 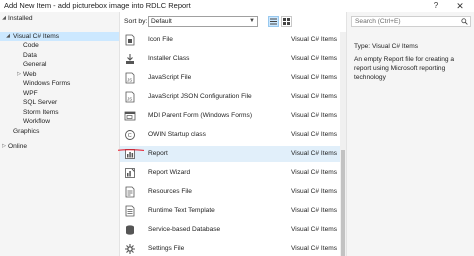 What do you see at coordinates (184, 229) in the screenshot?
I see `item-name: Service-based Database` at bounding box center [184, 229].